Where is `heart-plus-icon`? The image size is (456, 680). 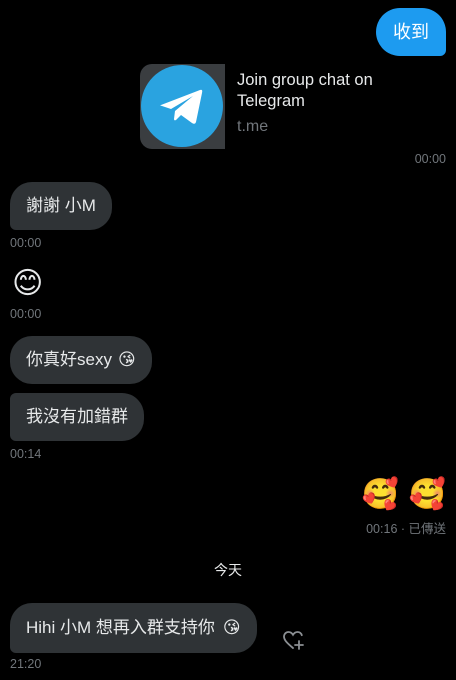 heart-plus-icon is located at coordinates (294, 640).